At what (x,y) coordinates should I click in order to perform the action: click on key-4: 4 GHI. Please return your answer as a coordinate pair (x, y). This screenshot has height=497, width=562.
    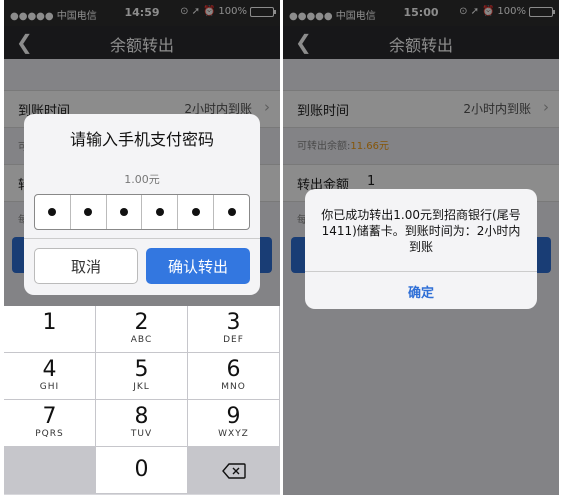
    Looking at the image, I should click on (50, 376).